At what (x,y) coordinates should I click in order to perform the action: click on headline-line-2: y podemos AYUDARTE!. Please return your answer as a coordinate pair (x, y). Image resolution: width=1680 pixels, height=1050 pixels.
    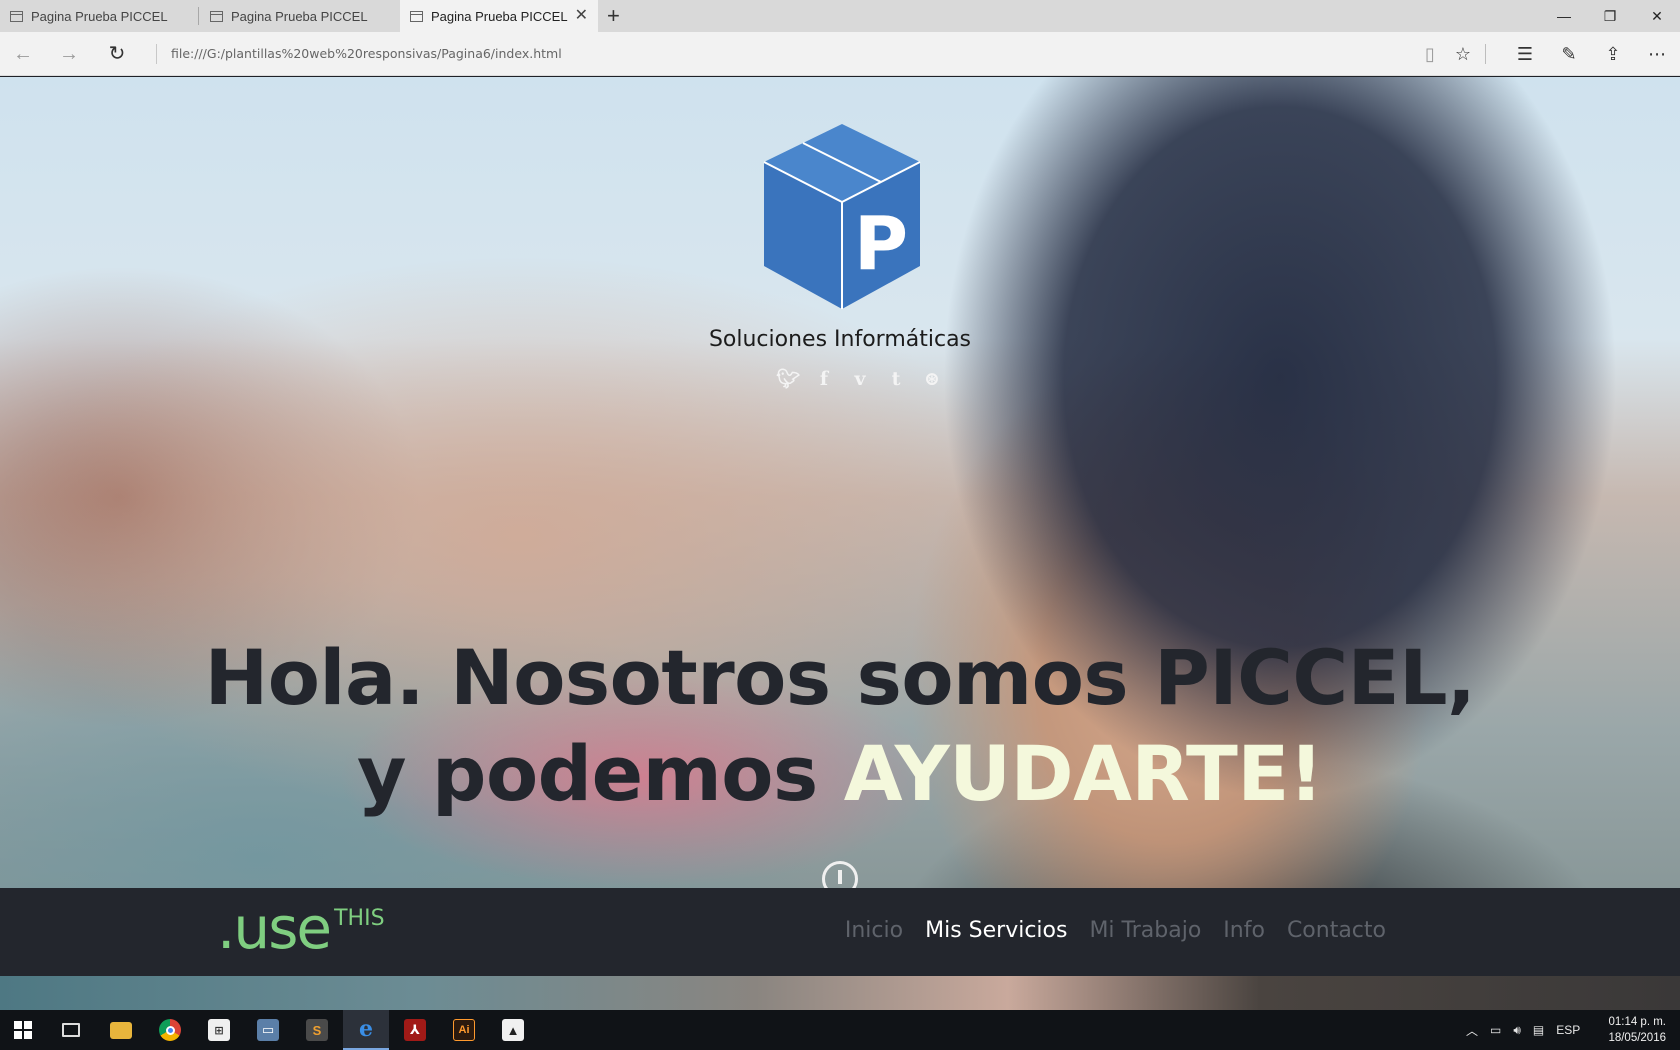
    Looking at the image, I should click on (840, 774).